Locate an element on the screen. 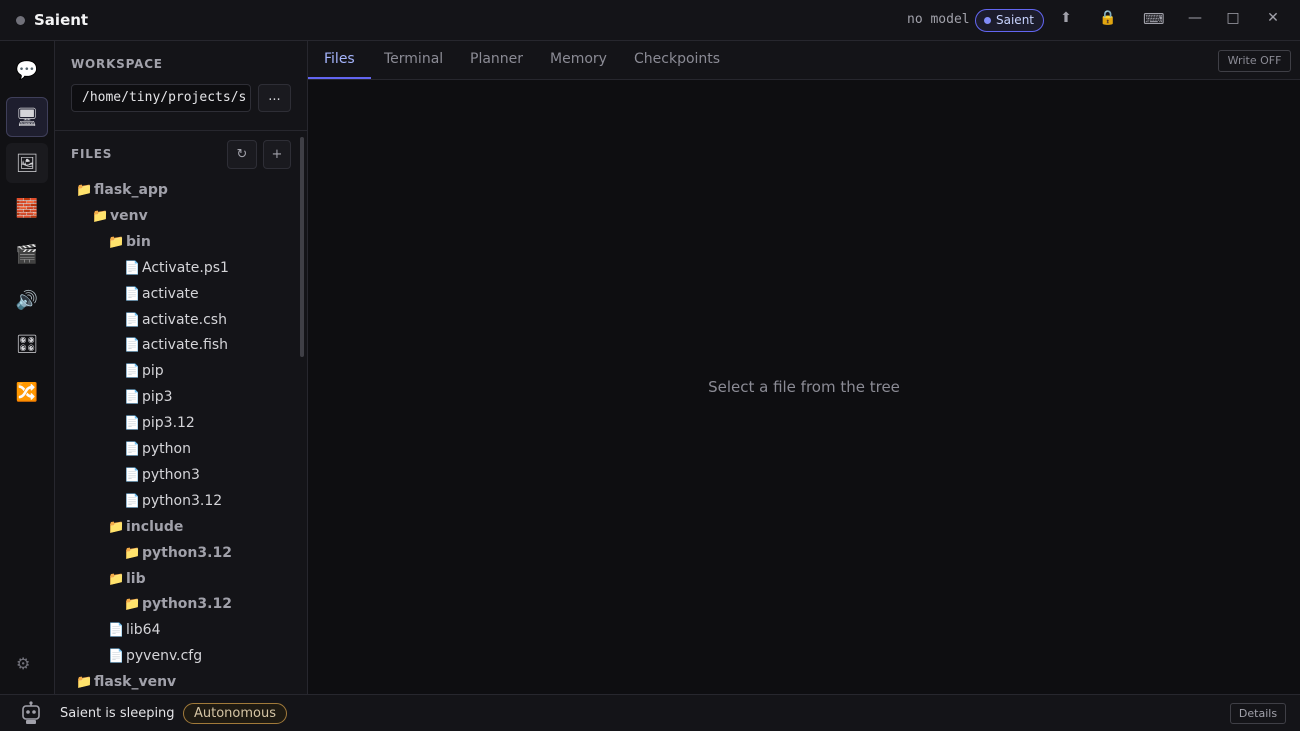  tree-folder: 📁 lib is located at coordinates (127, 579).